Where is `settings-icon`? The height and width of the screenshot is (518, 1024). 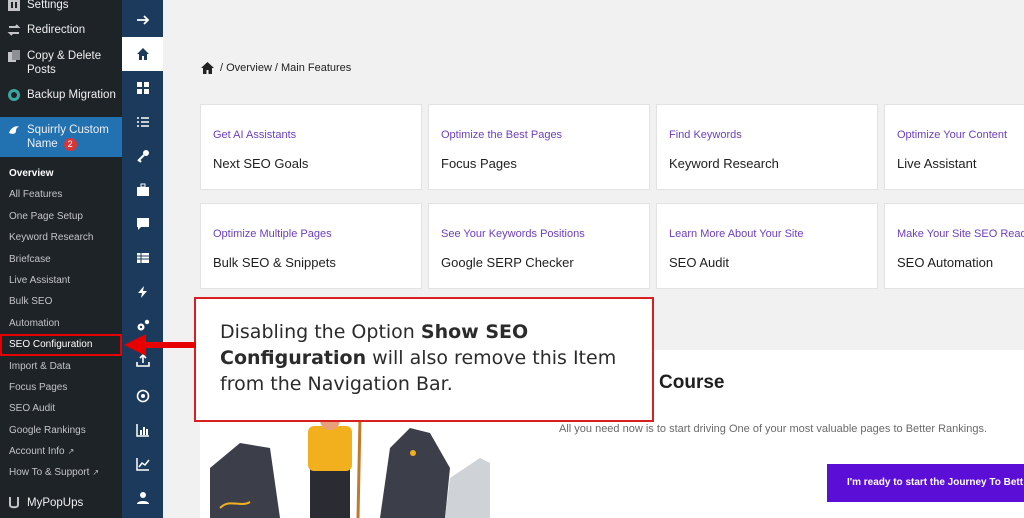
settings-icon is located at coordinates (14, 5).